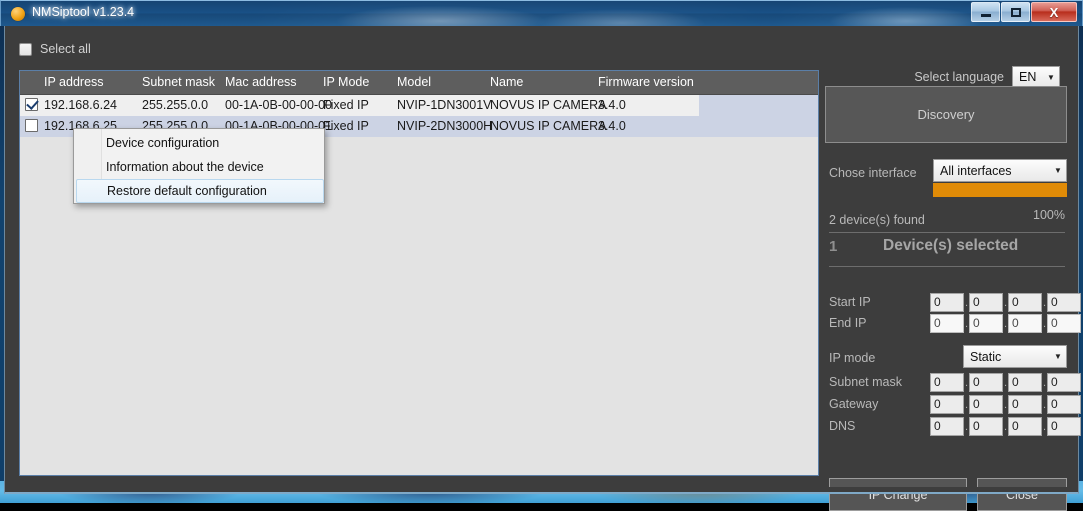 The height and width of the screenshot is (511, 1083). Describe the element at coordinates (506, 82) in the screenshot. I see `column-header-name: Name` at that location.